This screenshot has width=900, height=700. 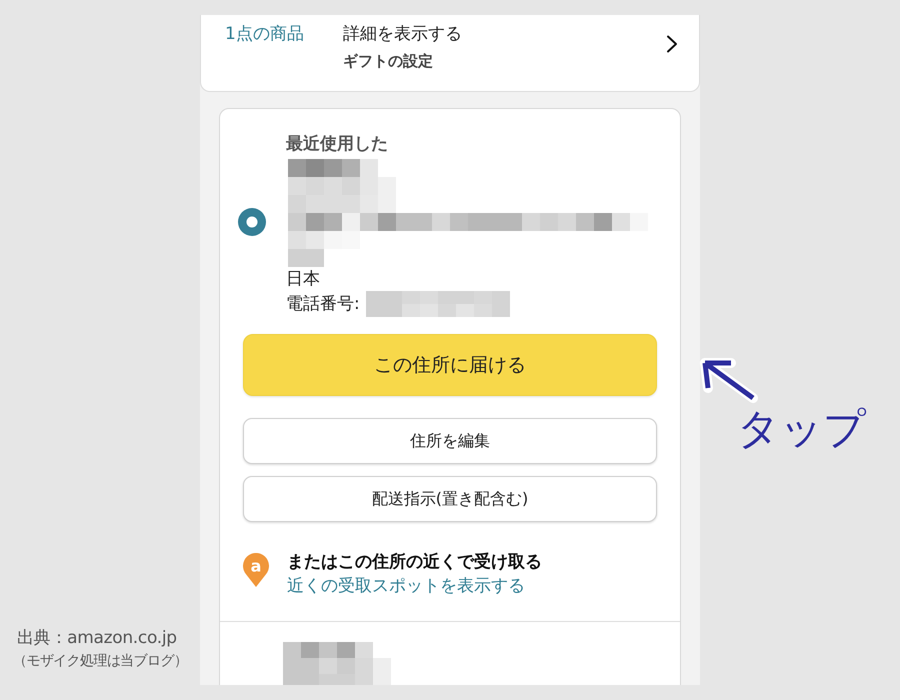 What do you see at coordinates (388, 61) in the screenshot?
I see `gift-settings: ギフトの設定` at bounding box center [388, 61].